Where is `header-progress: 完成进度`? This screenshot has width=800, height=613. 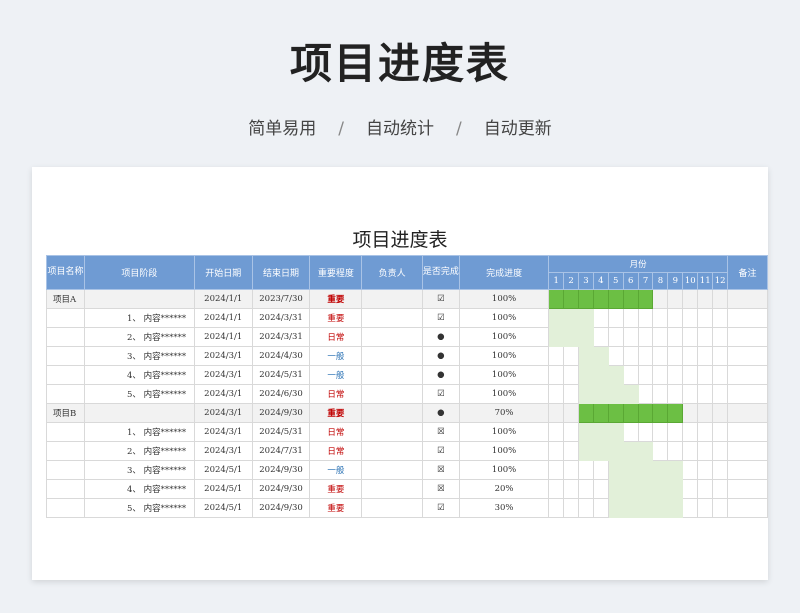
header-progress: 完成进度 is located at coordinates (504, 272).